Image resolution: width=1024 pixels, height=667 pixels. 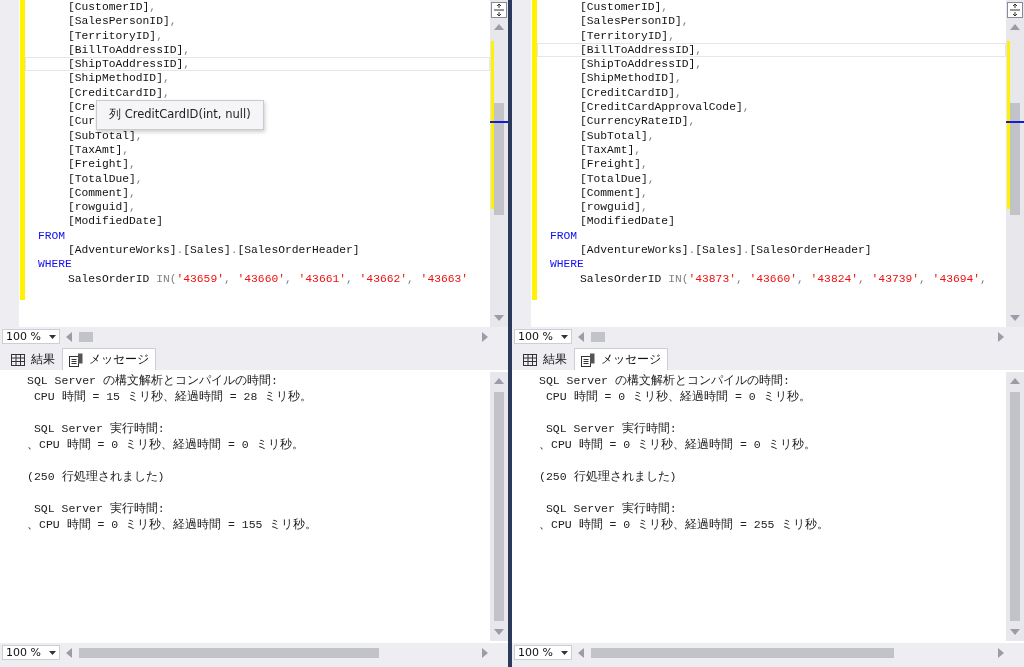 What do you see at coordinates (783, 278) in the screenshot?
I see `code-line: SalesOrderID IN('43873', '43660', '43824', '43739', '43694',` at bounding box center [783, 278].